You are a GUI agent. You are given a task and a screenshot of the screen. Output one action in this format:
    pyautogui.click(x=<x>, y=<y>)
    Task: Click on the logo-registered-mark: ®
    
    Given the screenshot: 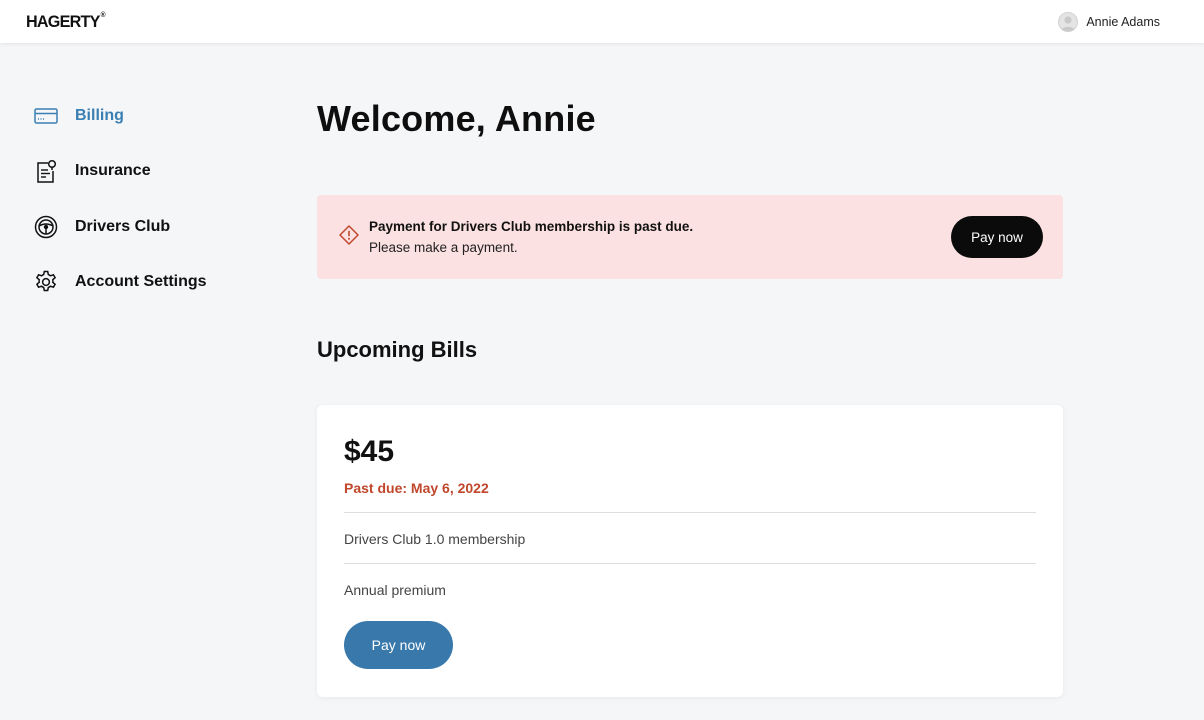 What is the action you would take?
    pyautogui.click(x=103, y=15)
    